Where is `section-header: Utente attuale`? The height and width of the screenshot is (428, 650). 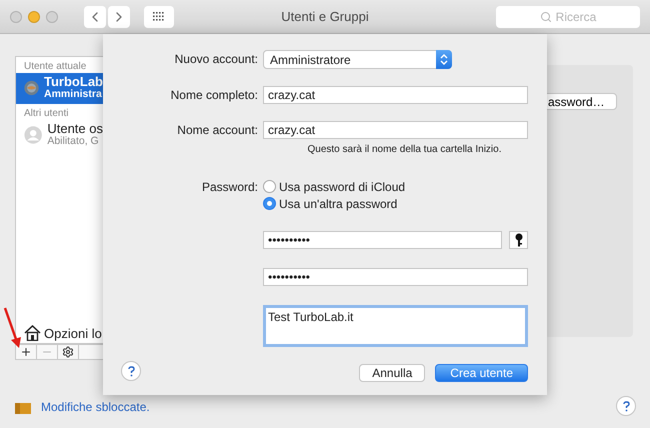
section-header: Utente attuale is located at coordinates (55, 66).